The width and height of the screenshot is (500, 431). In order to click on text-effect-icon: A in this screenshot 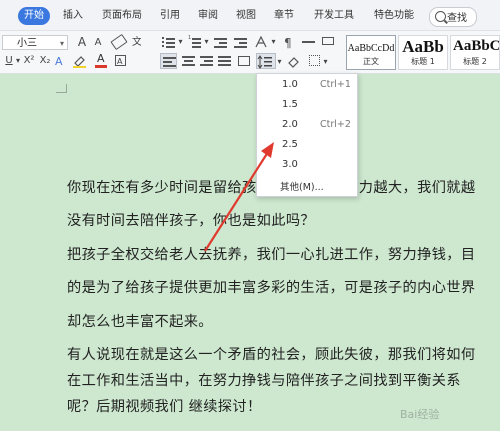, I will do `click(59, 61)`.